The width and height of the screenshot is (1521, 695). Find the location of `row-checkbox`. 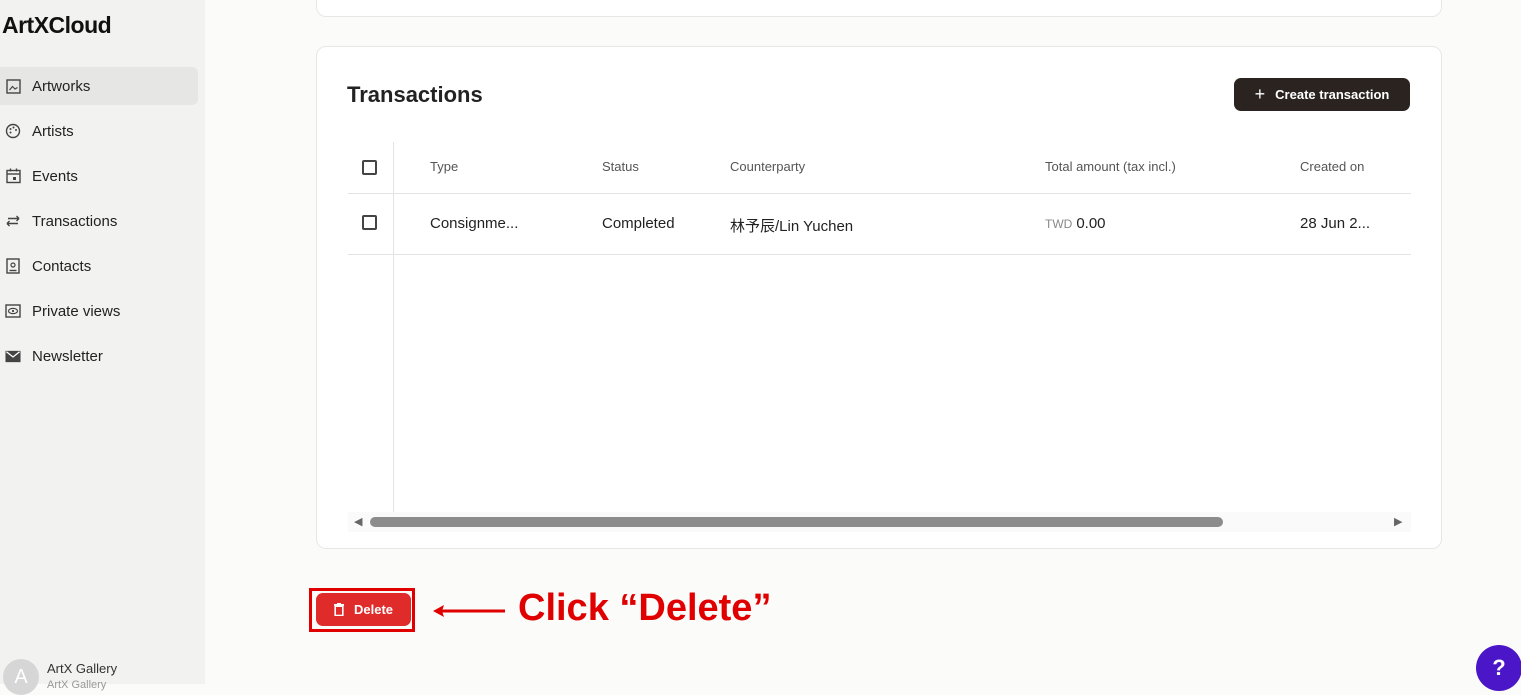

row-checkbox is located at coordinates (369, 222).